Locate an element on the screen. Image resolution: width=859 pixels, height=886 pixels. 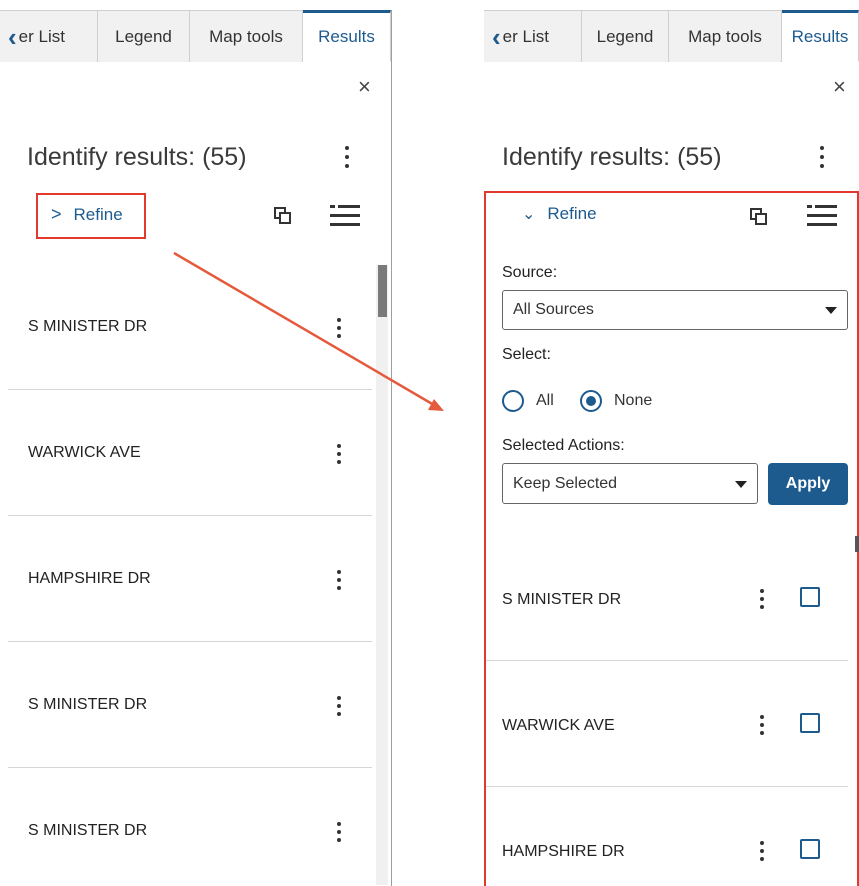
tab-bar: ‹ er List Legend Map tools Results is located at coordinates (671, 36).